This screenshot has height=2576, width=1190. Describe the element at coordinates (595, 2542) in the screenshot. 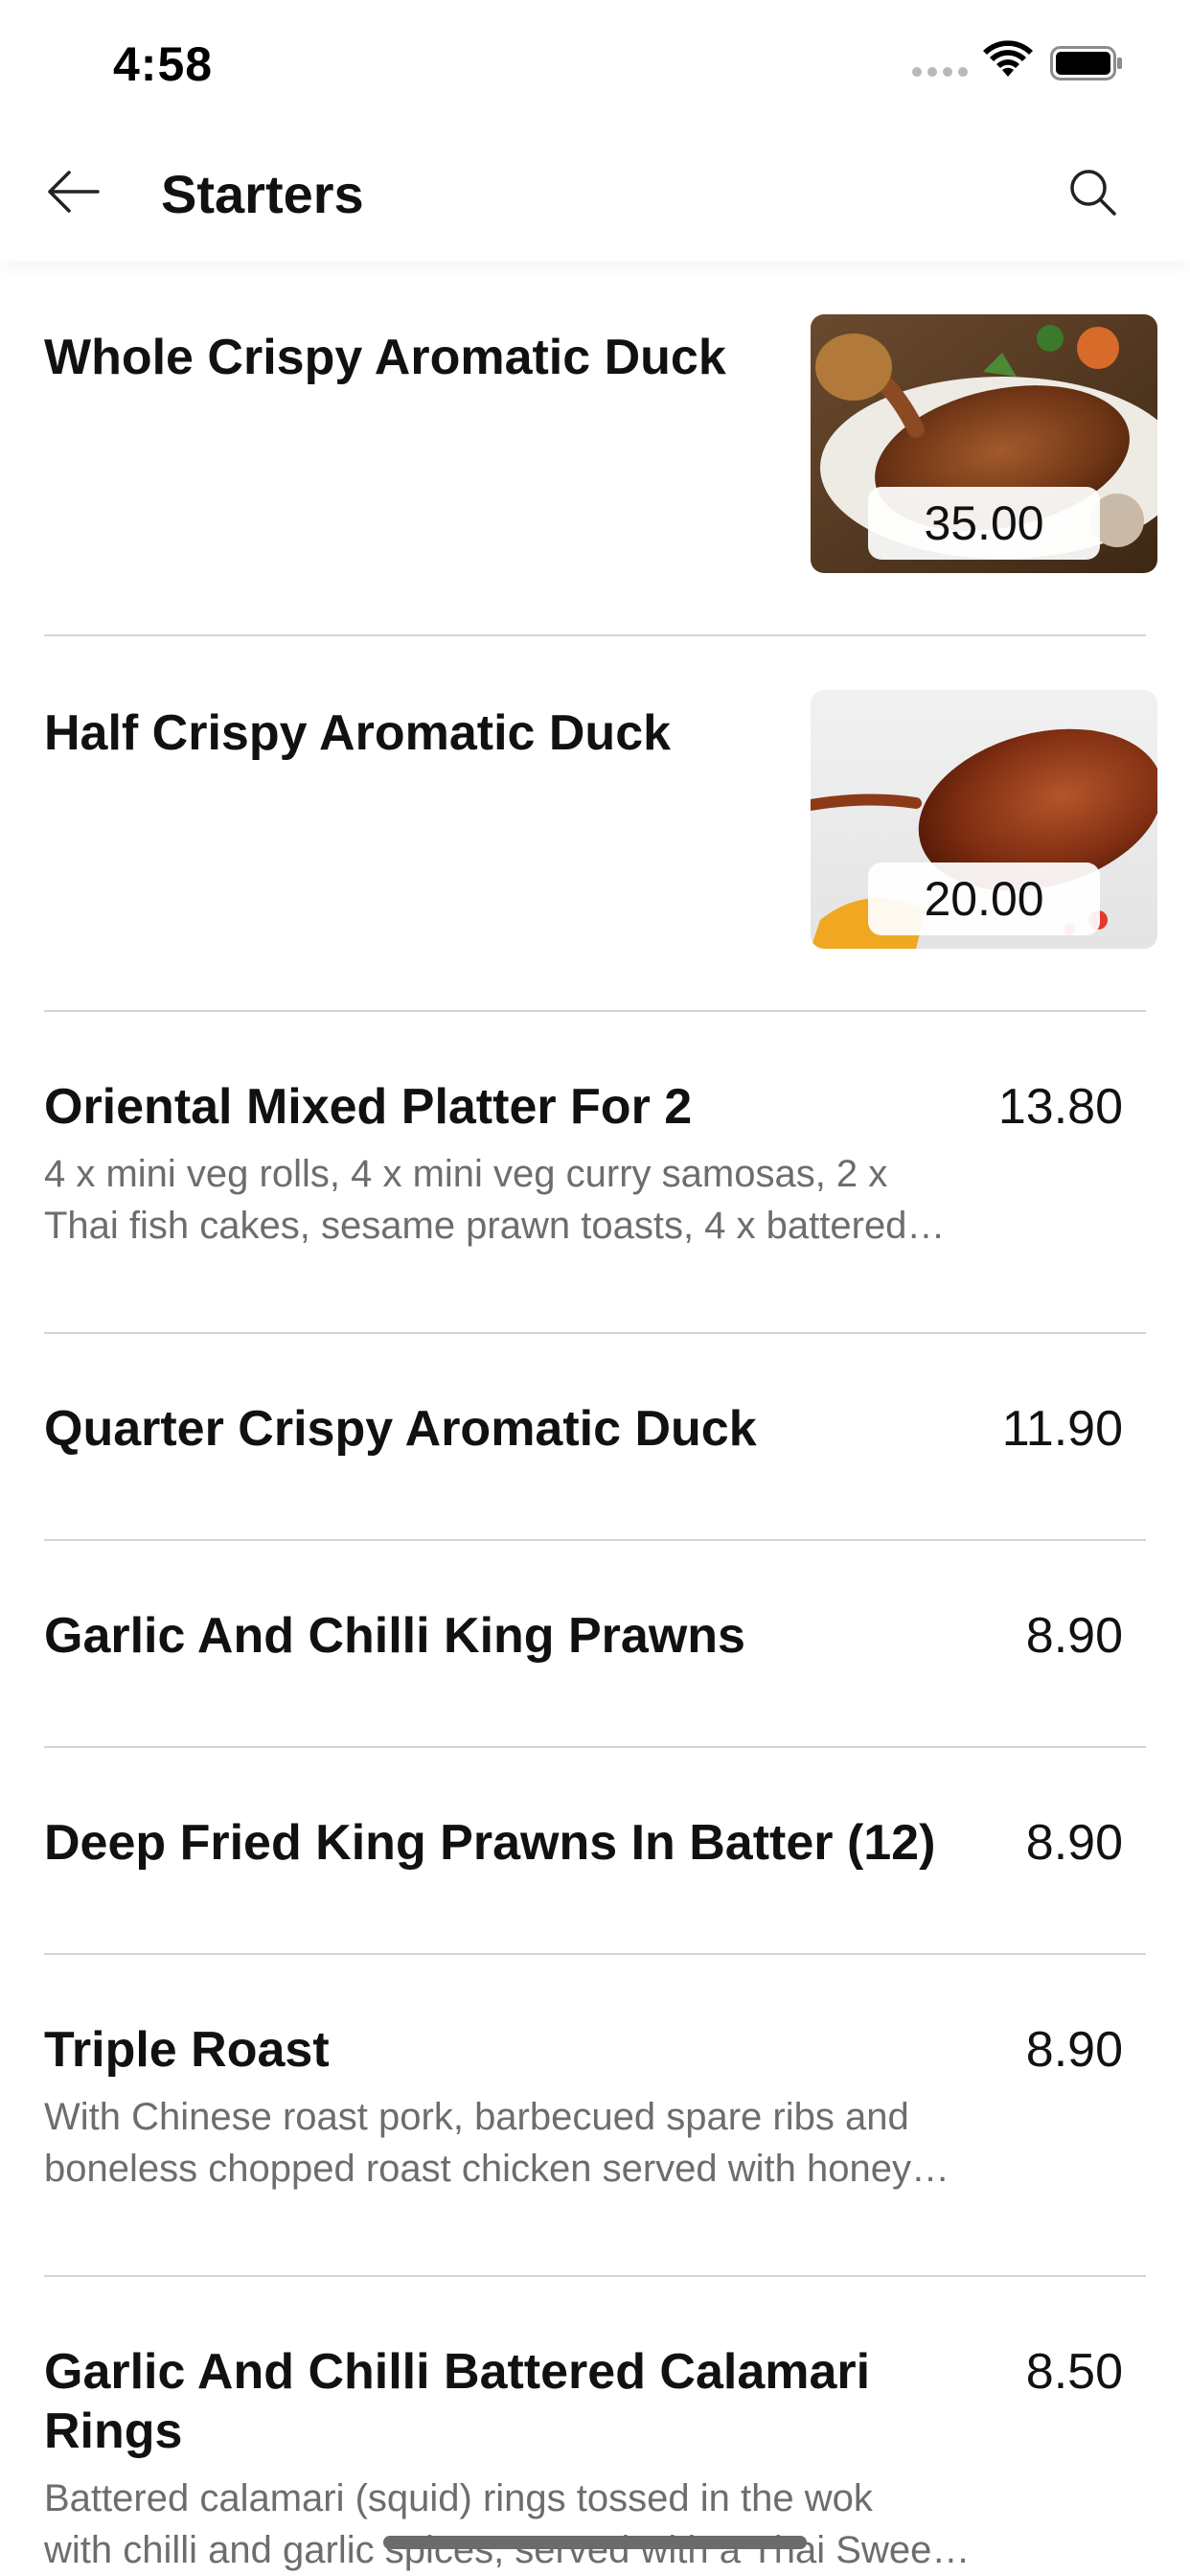

I see `home-indicator` at that location.